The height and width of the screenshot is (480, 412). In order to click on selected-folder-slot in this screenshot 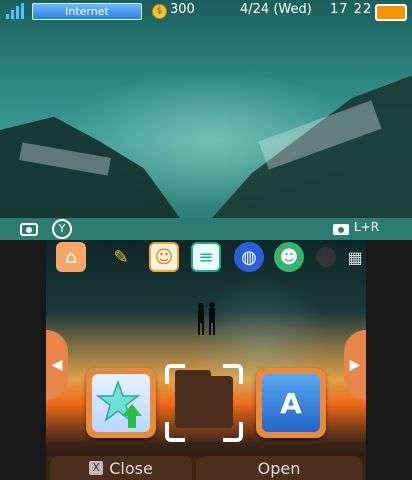, I will do `click(204, 403)`.